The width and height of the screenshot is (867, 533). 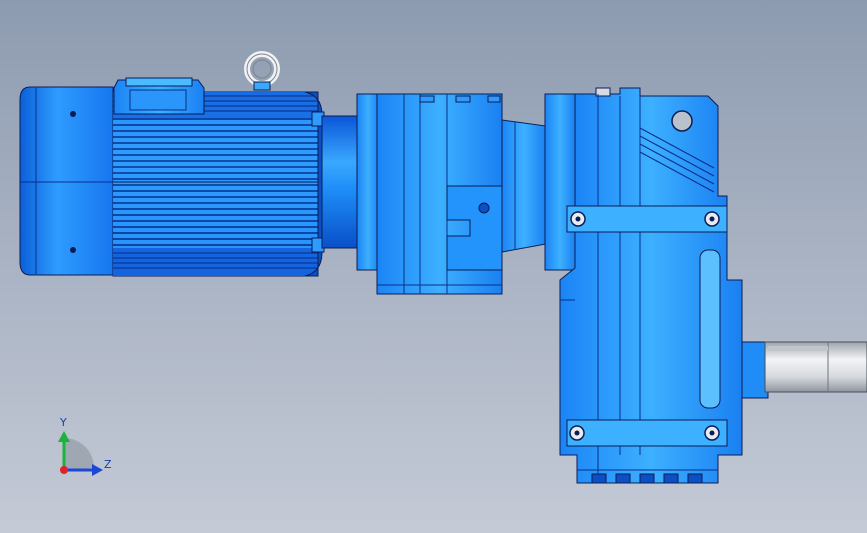 I want to click on gearbox-input-flange, so click(x=560, y=182).